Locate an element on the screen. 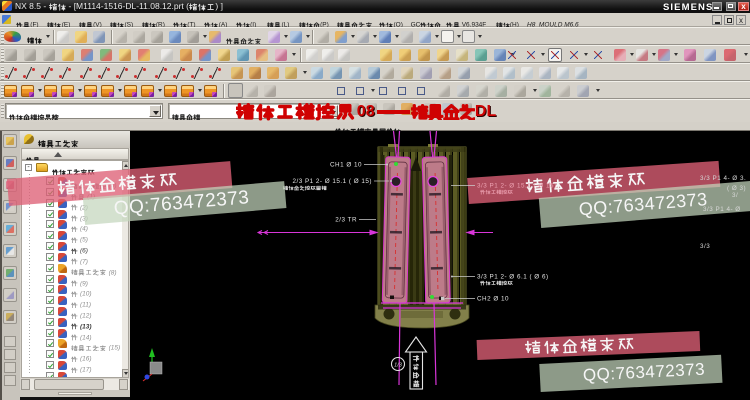  svg-text: CH2 Ø 10 is located at coordinates (493, 299).